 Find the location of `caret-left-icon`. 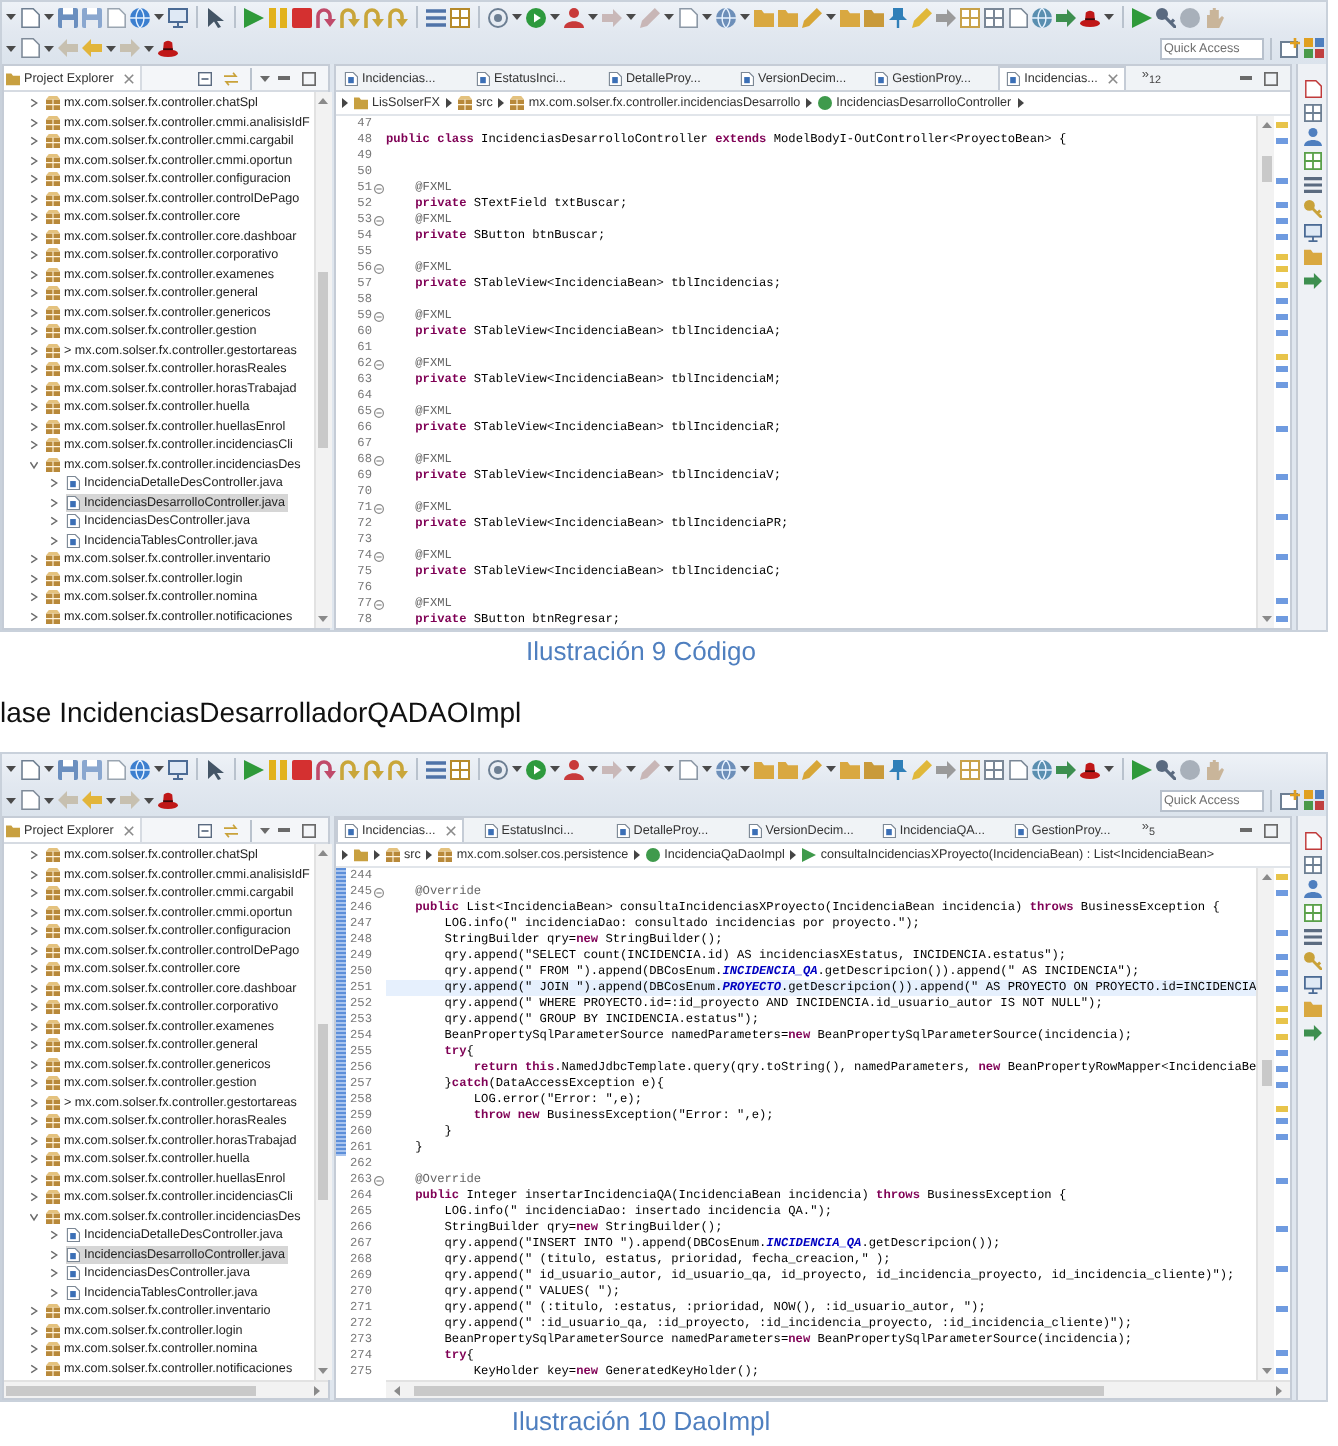

caret-left-icon is located at coordinates (397, 1390).